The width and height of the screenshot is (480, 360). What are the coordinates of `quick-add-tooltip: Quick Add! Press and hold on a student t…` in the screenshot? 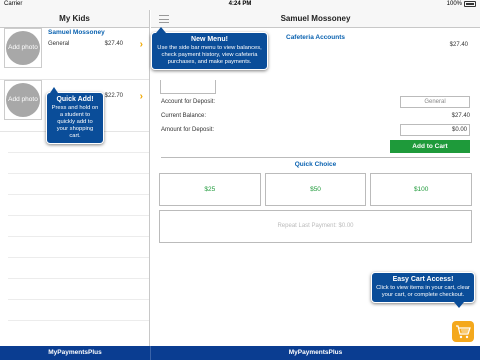 It's located at (75, 115).